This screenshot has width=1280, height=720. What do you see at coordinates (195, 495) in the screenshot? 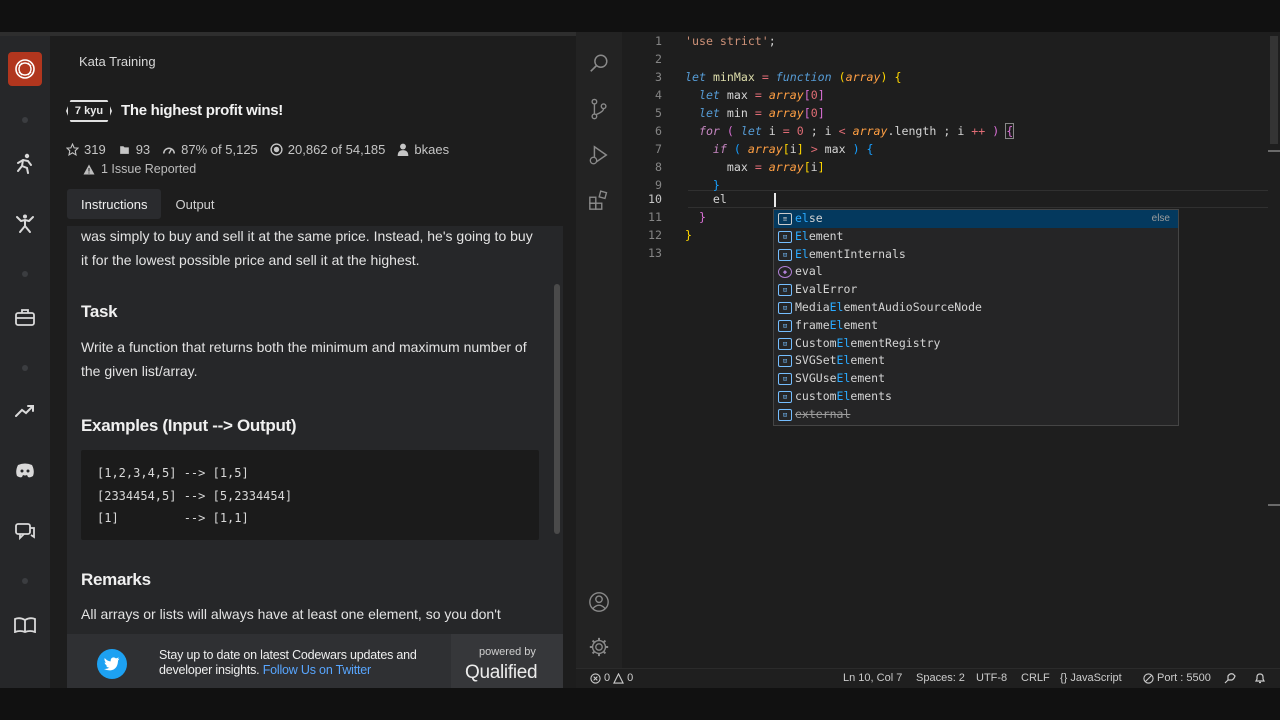
I see `example-line: [2334454,5] --> [5,2334454]` at bounding box center [195, 495].